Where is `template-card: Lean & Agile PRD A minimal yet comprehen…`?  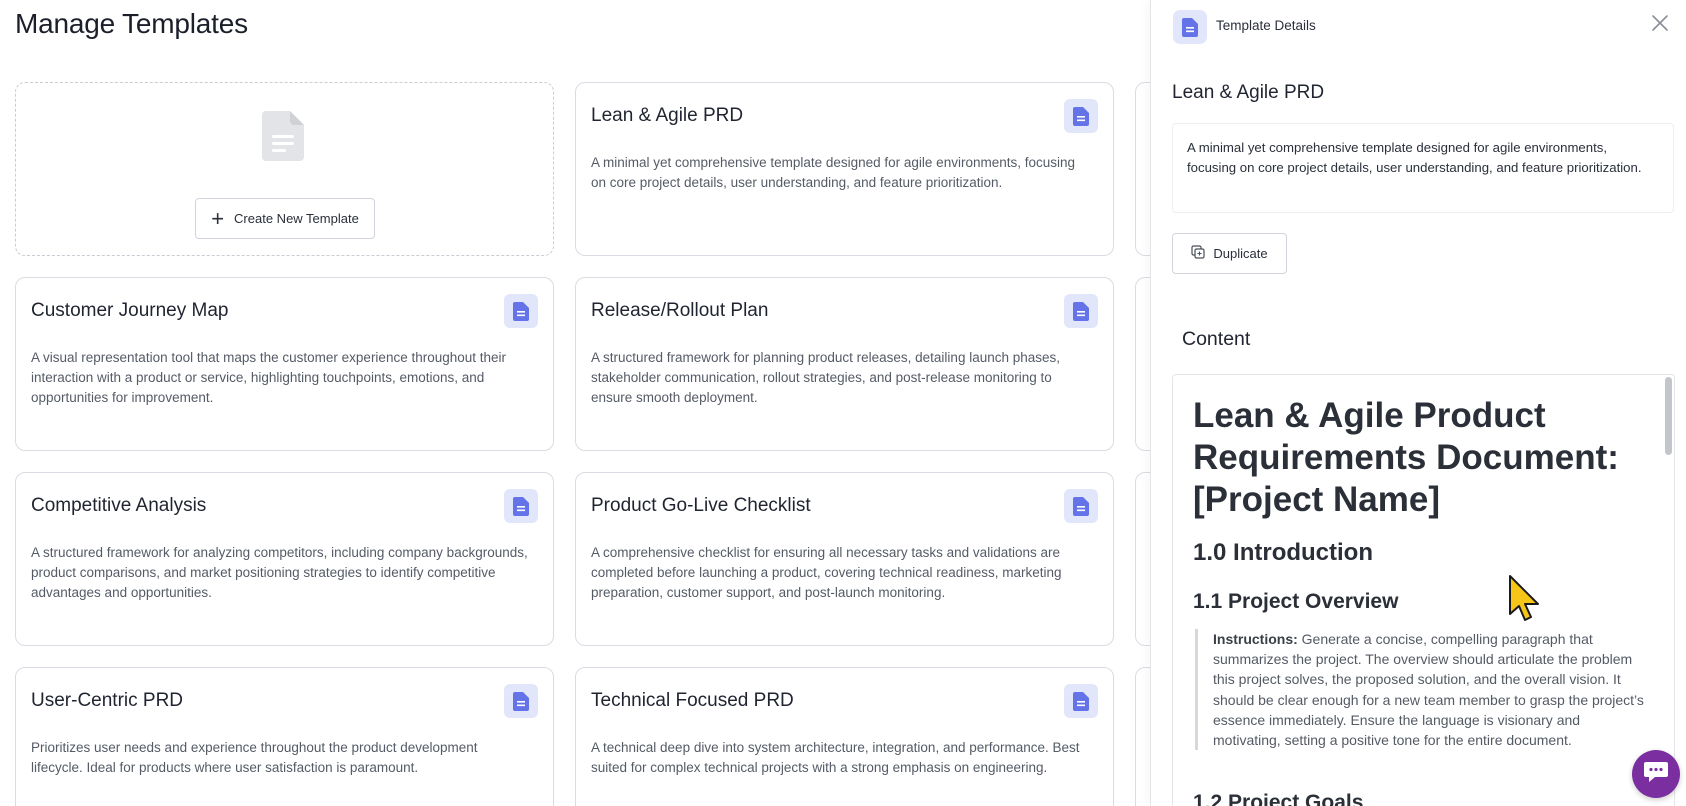 template-card: Lean & Agile PRD A minimal yet comprehen… is located at coordinates (844, 169).